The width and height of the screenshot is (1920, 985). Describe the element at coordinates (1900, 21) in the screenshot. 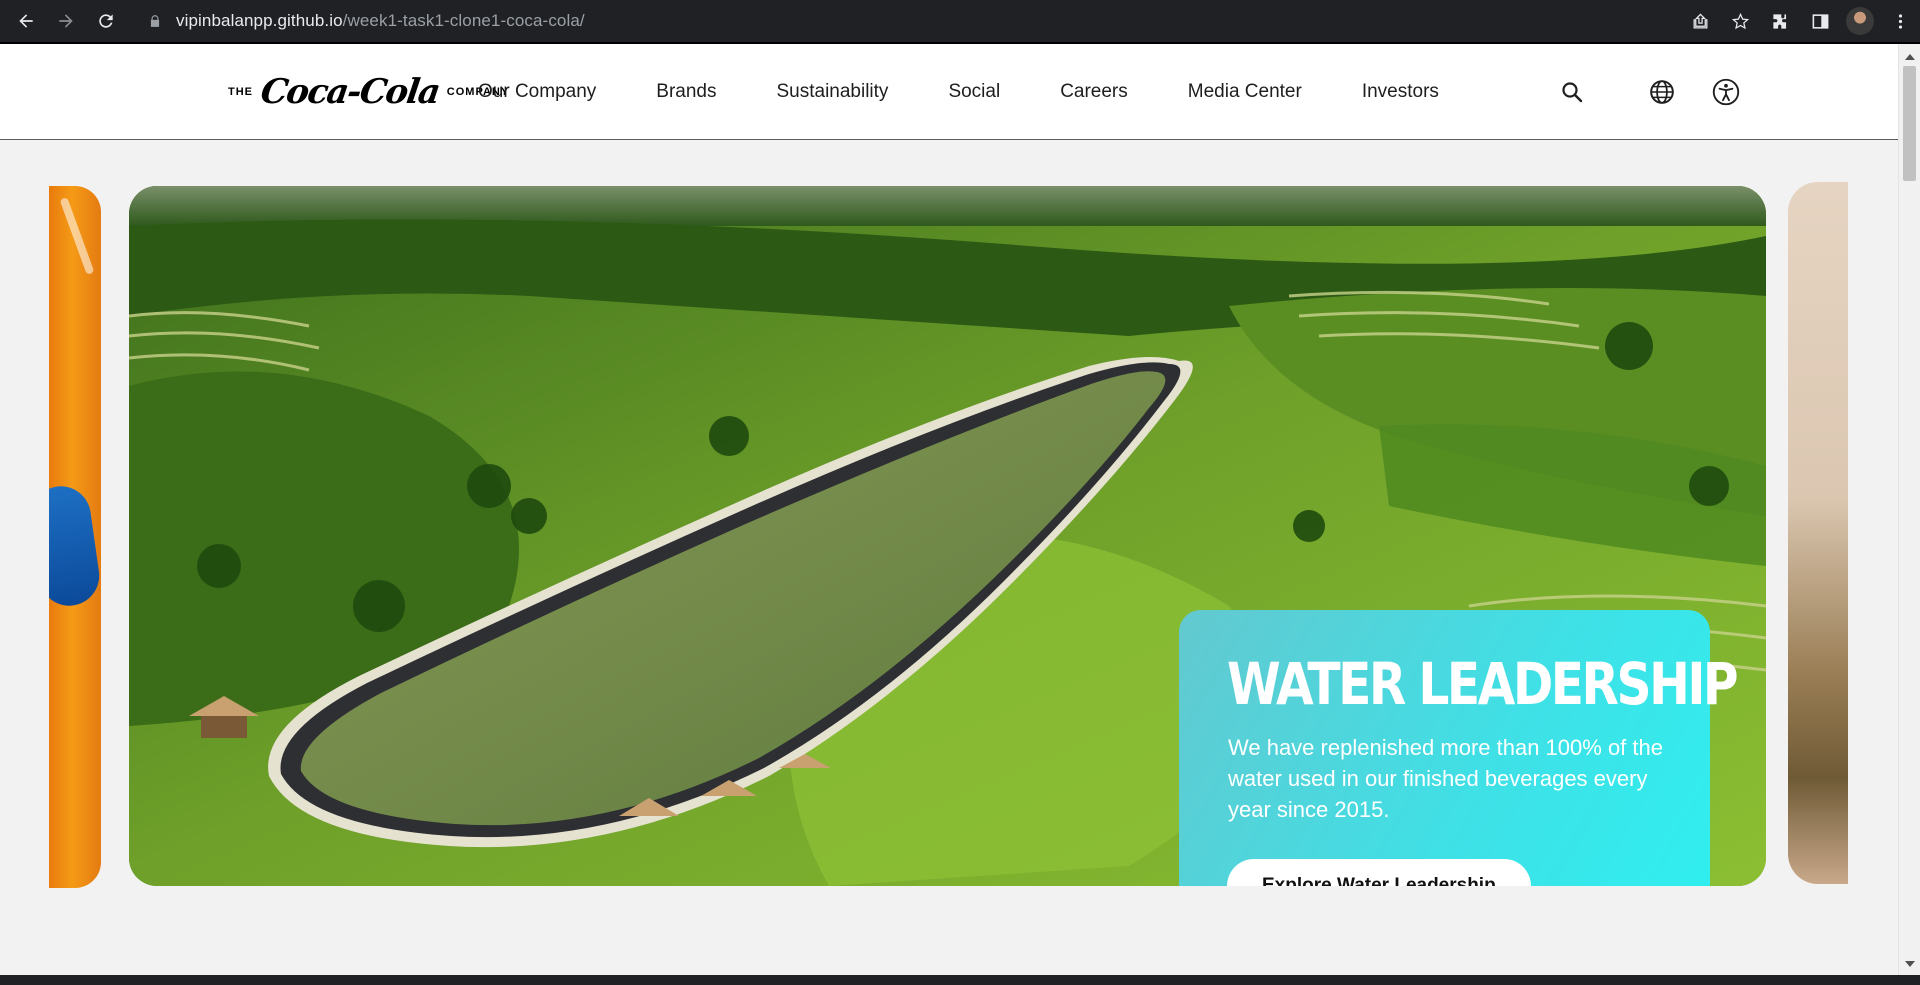

I see `menu-kebab-icon` at that location.